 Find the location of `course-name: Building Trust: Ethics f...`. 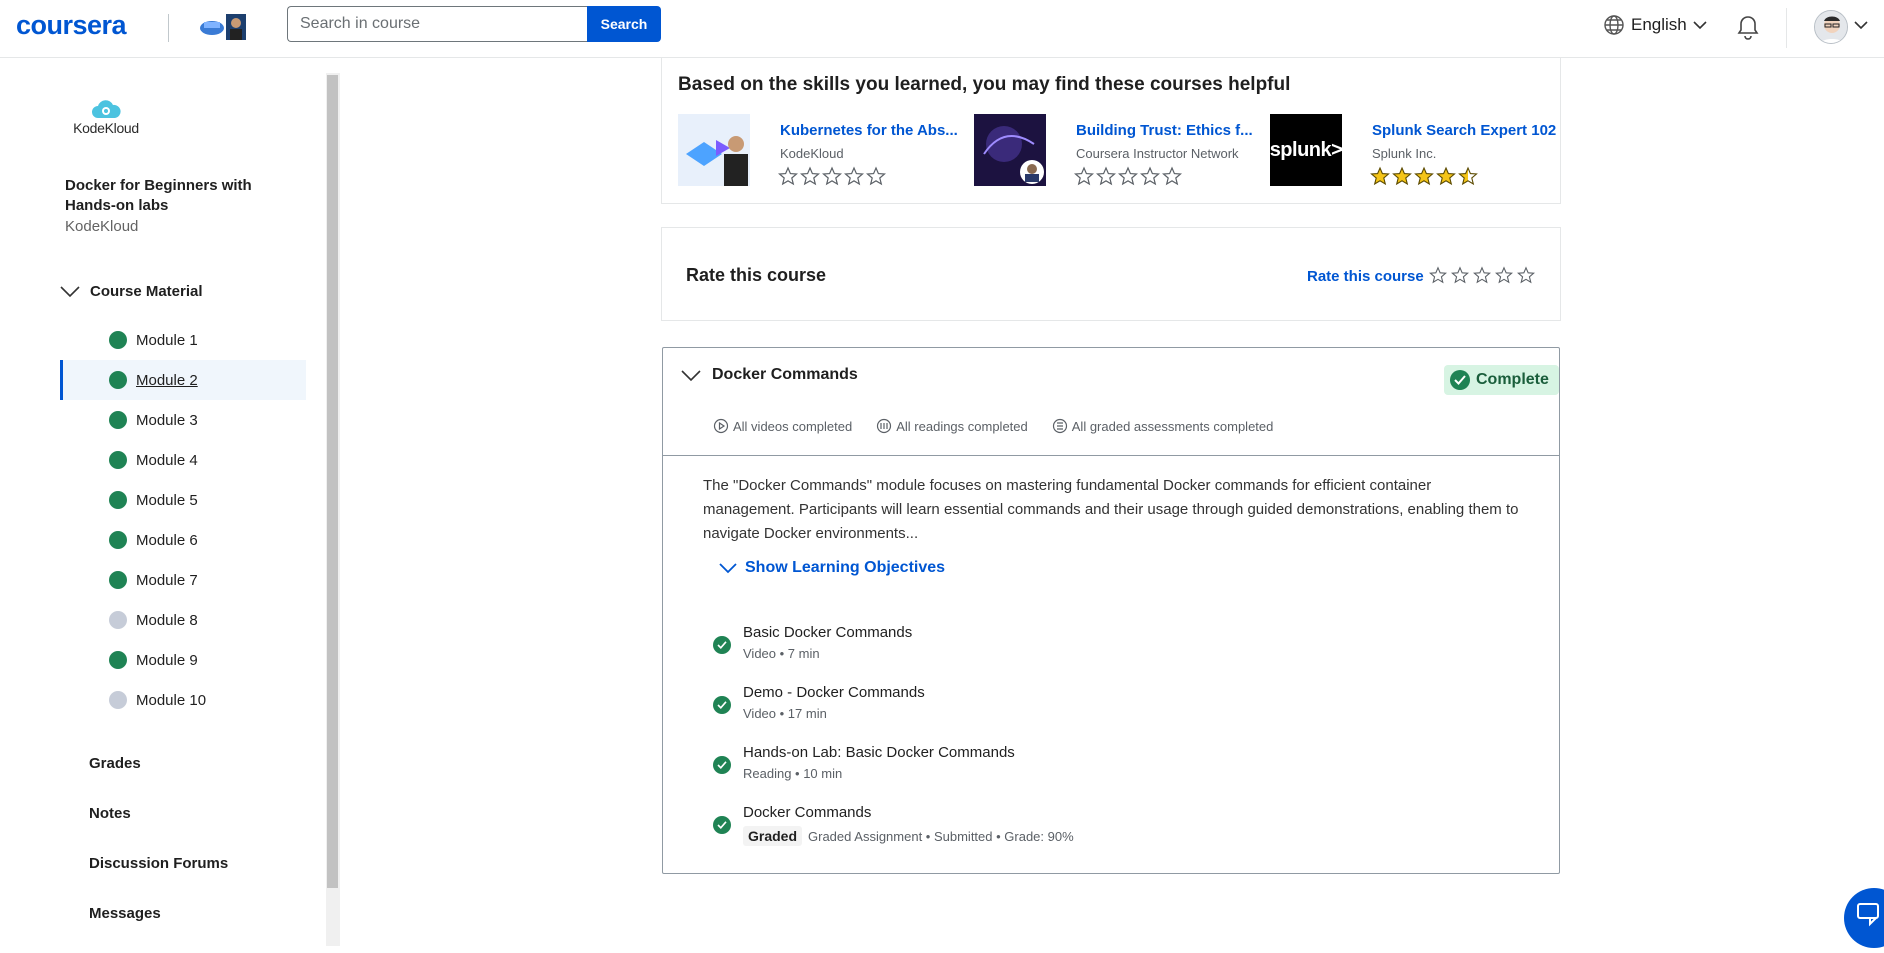

course-name: Building Trust: Ethics f... is located at coordinates (1164, 130).